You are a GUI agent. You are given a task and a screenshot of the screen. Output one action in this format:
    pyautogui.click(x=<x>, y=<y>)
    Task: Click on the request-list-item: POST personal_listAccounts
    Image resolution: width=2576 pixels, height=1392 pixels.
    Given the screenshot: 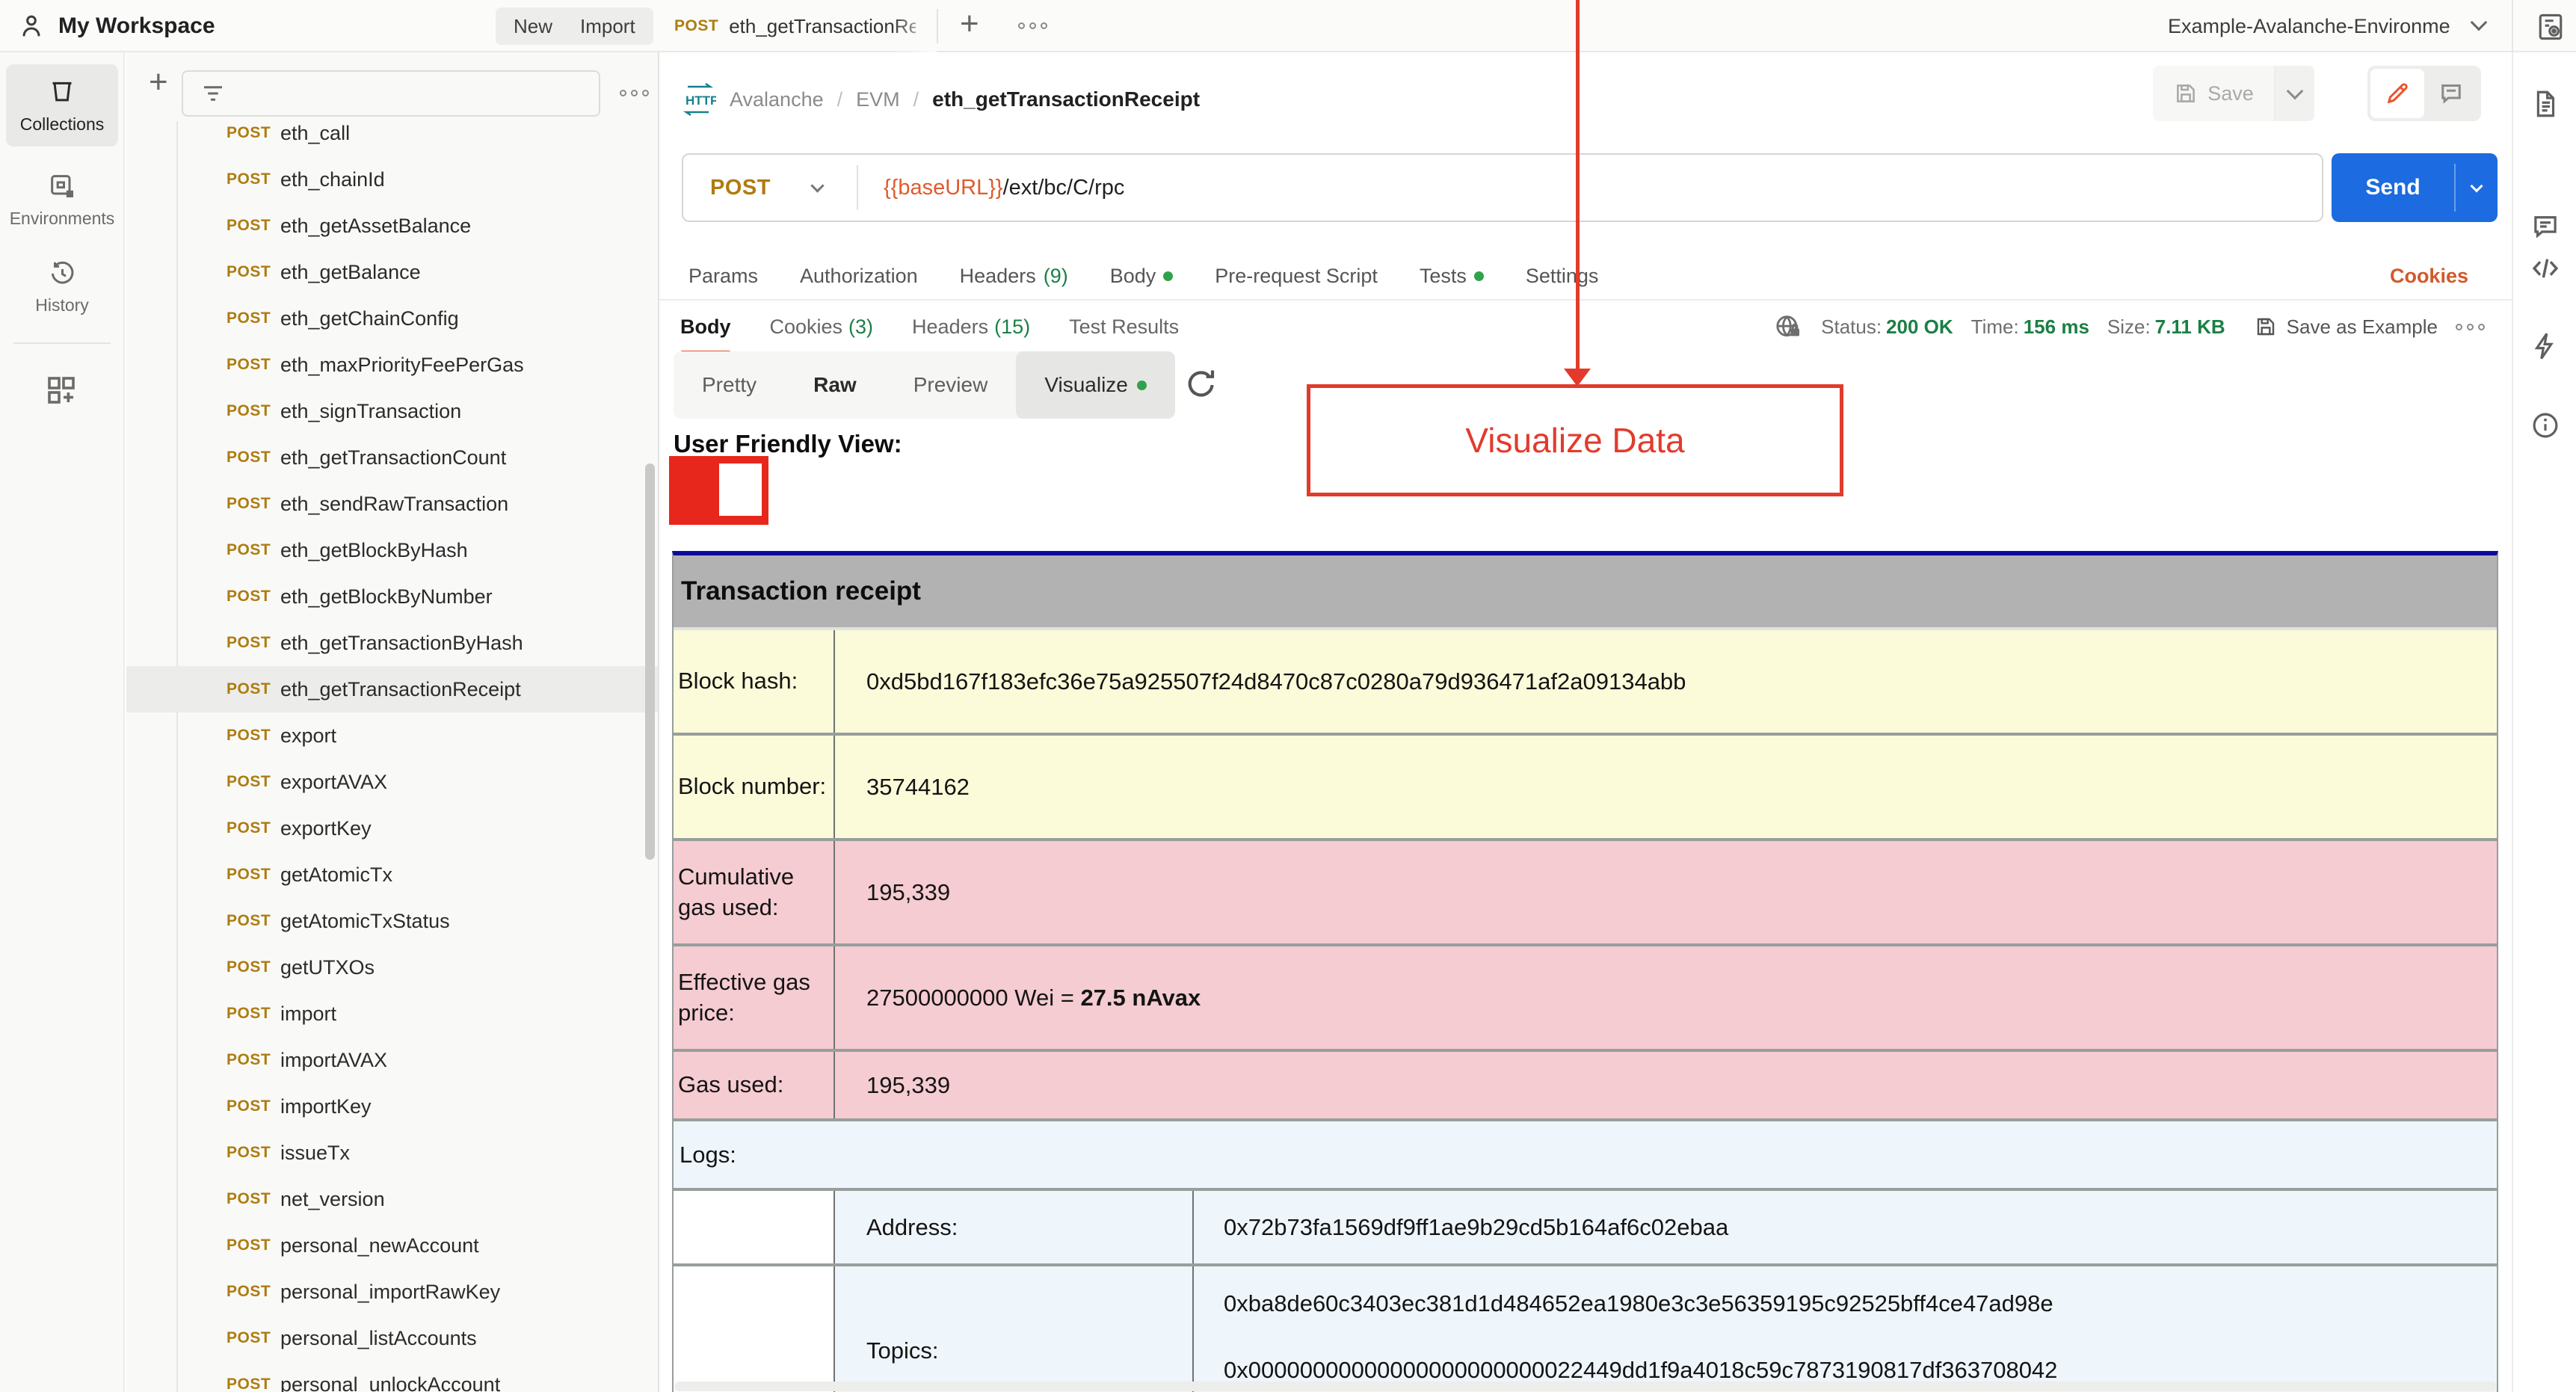 What is the action you would take?
    pyautogui.click(x=392, y=1338)
    